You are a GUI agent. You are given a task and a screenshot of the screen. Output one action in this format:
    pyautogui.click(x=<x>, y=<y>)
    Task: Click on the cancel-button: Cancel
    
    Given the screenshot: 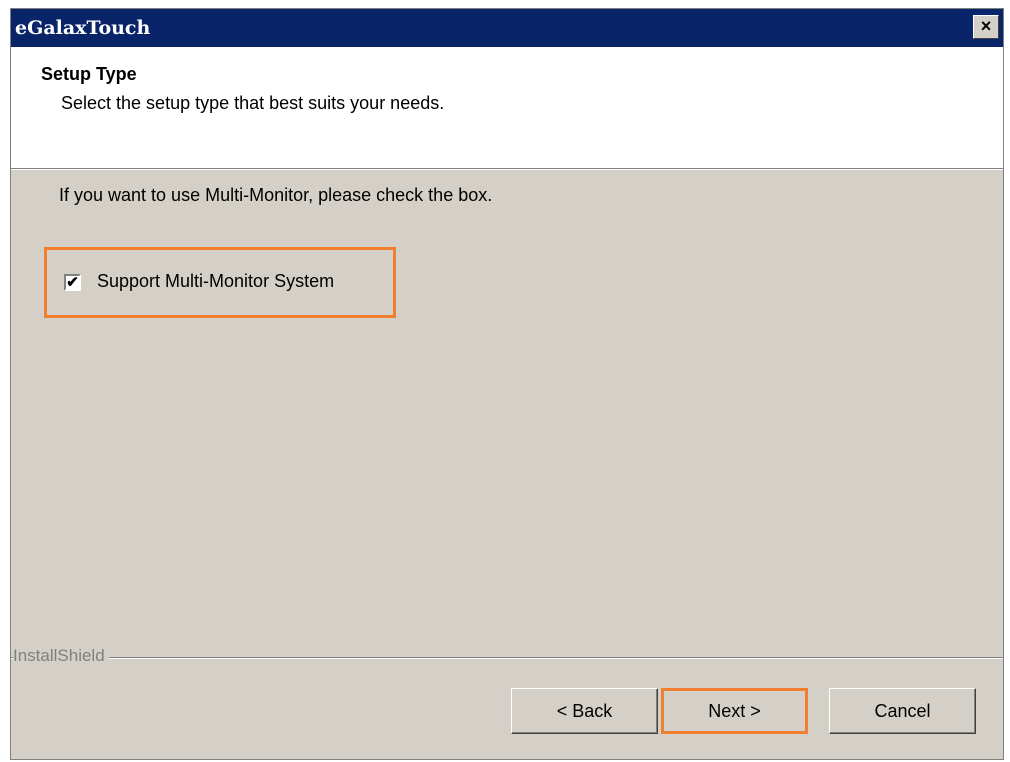 What is the action you would take?
    pyautogui.click(x=902, y=711)
    